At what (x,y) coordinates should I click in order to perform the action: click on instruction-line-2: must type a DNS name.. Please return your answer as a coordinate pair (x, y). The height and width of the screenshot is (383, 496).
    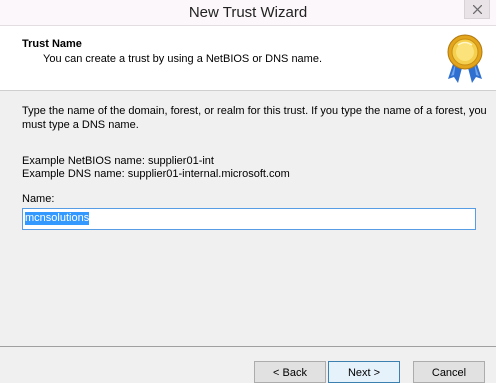
    Looking at the image, I should click on (80, 125).